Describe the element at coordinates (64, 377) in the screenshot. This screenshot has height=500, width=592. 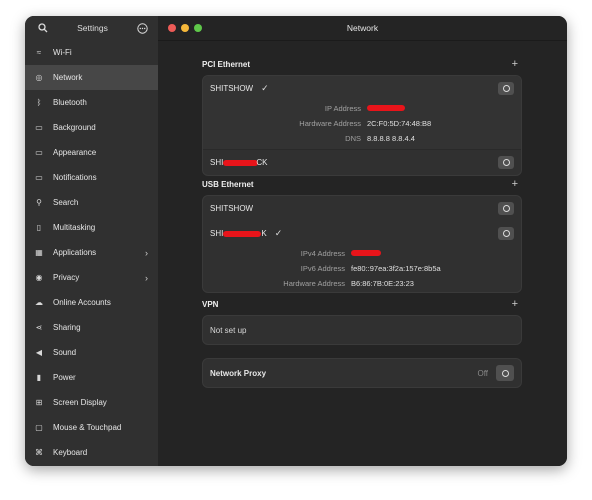
I see `sidebar-item-label: Power` at that location.